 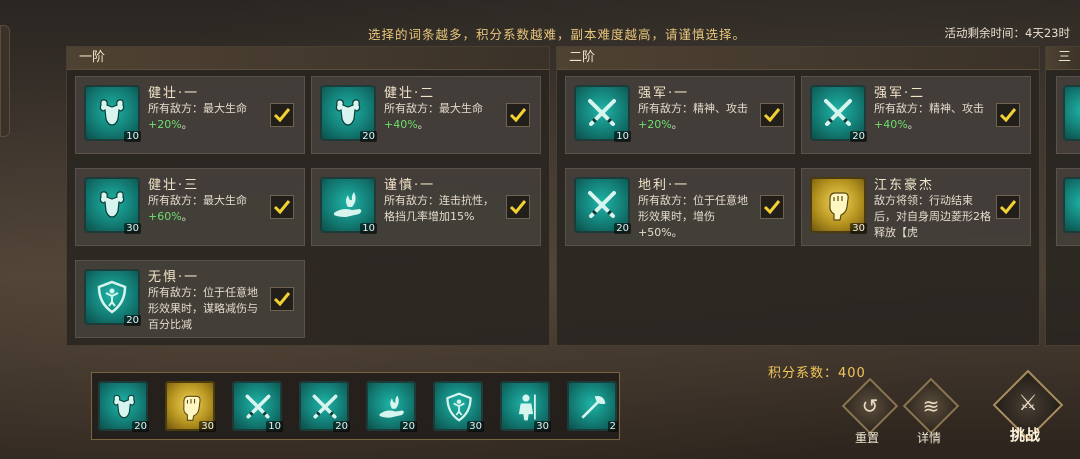 I want to click on selected-level: 10, so click(x=274, y=426).